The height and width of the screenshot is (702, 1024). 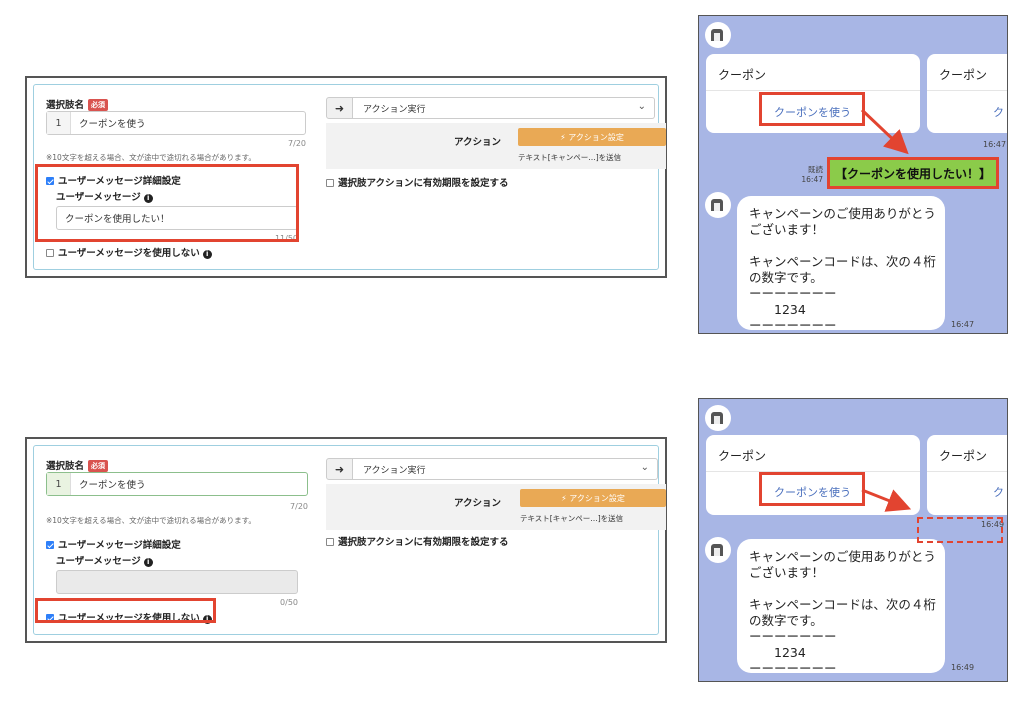 What do you see at coordinates (960, 530) in the screenshot?
I see `missing-message-placeholder` at bounding box center [960, 530].